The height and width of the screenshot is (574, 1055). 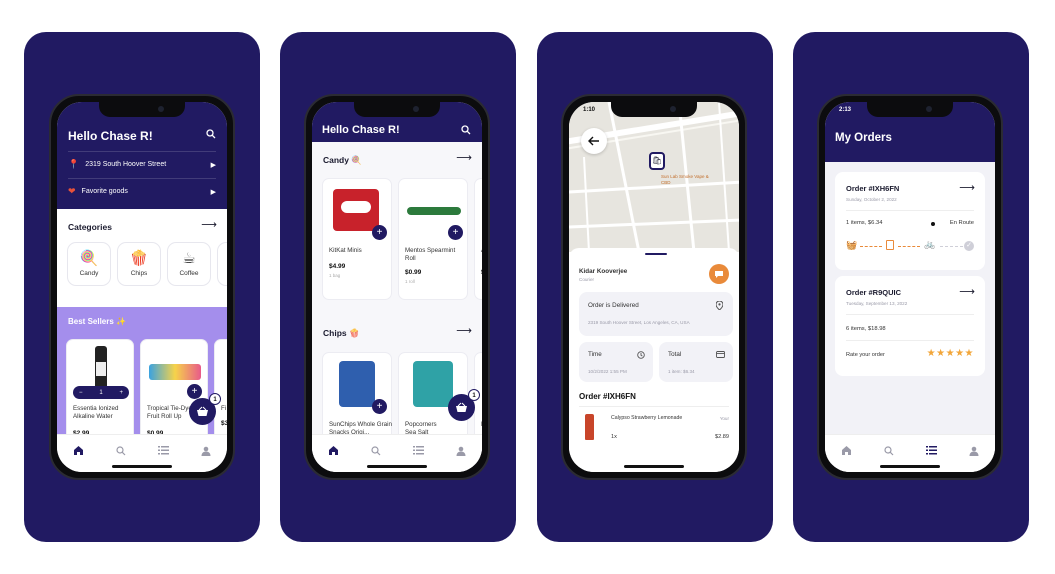 What do you see at coordinates (139, 264) in the screenshot?
I see `category-tile-chips: 🍿 Chips` at bounding box center [139, 264].